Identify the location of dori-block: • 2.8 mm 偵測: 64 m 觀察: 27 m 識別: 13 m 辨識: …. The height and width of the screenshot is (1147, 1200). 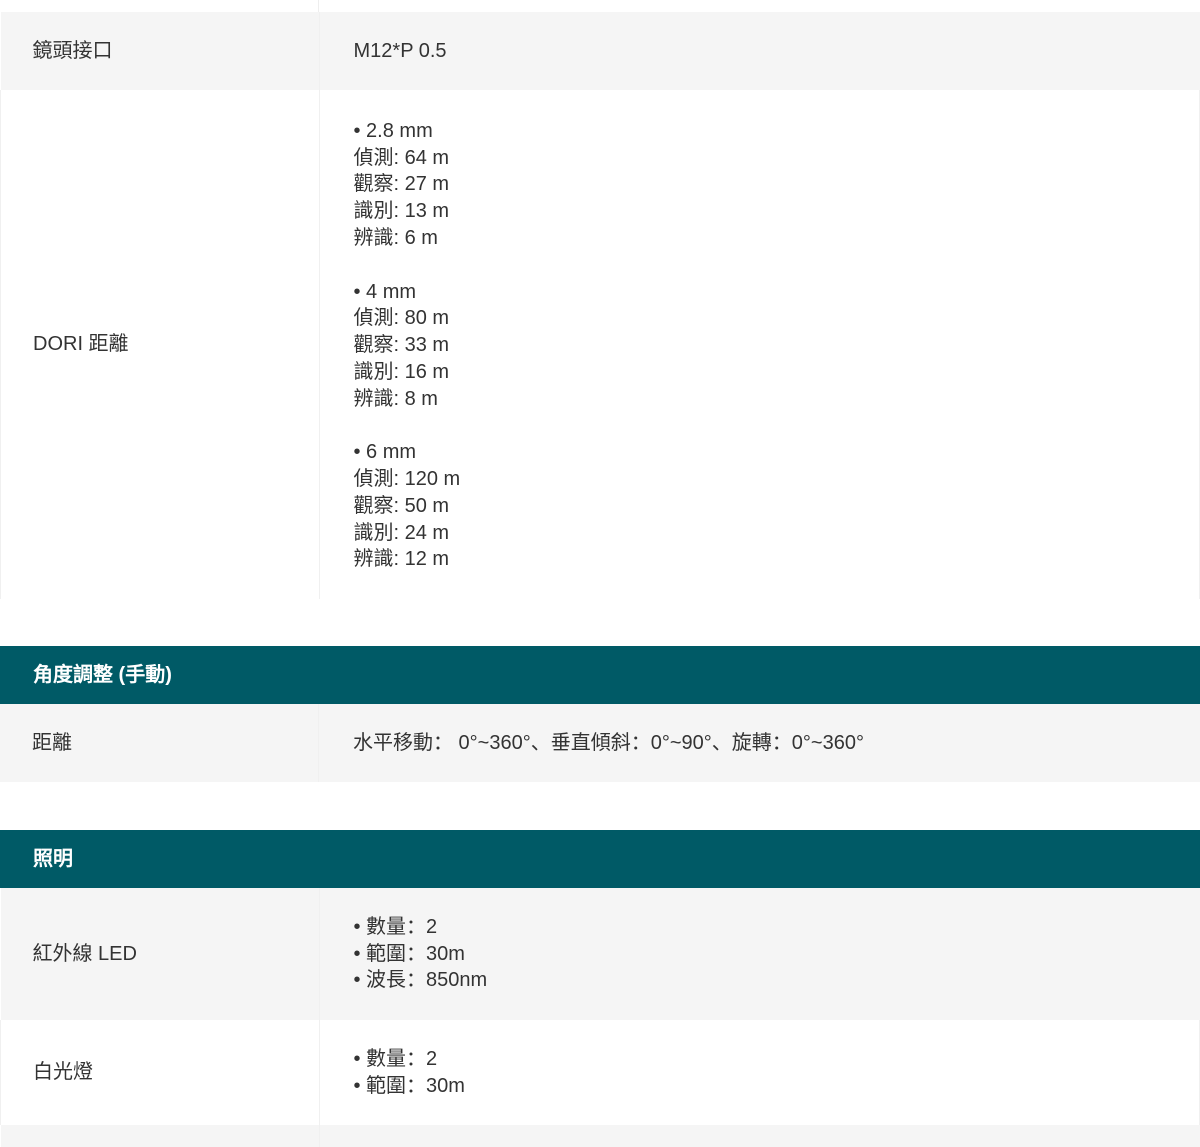
(777, 185).